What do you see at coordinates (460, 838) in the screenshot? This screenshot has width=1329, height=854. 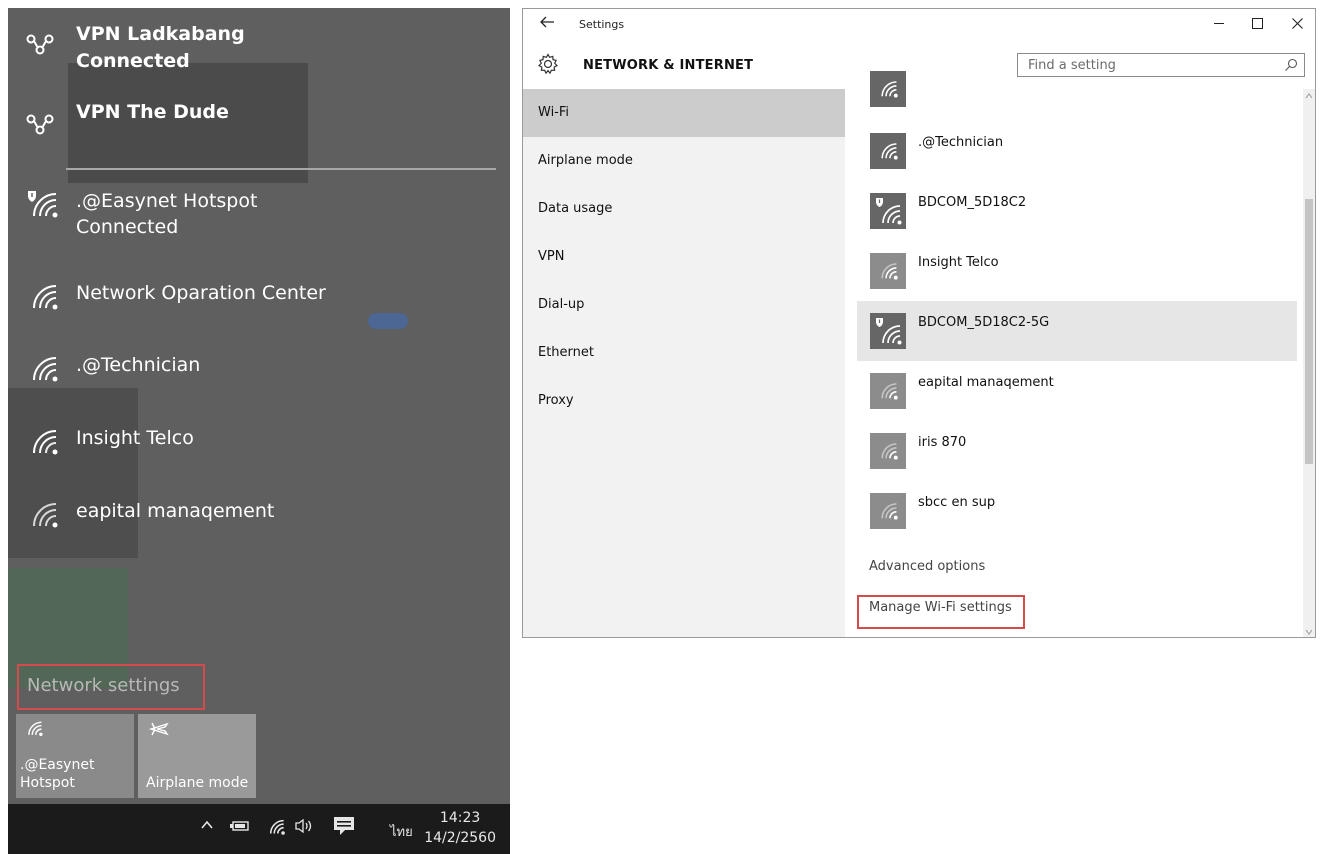 I see `clock-date: 14/2/2560` at bounding box center [460, 838].